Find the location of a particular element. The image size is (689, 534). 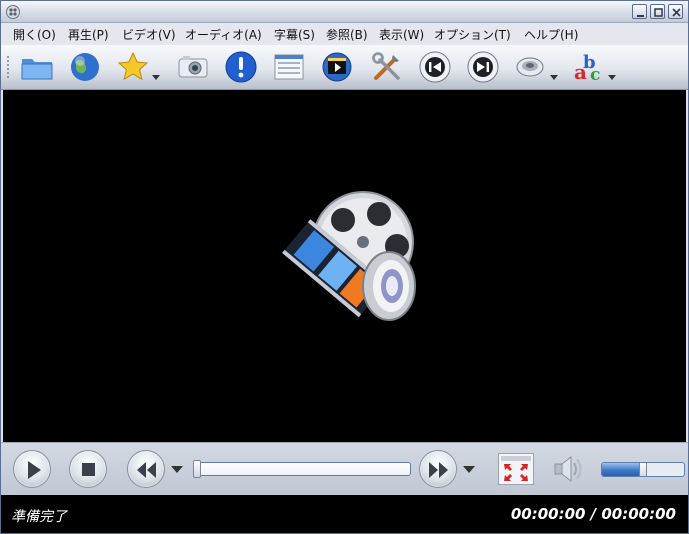

title-bar is located at coordinates (344, 12).